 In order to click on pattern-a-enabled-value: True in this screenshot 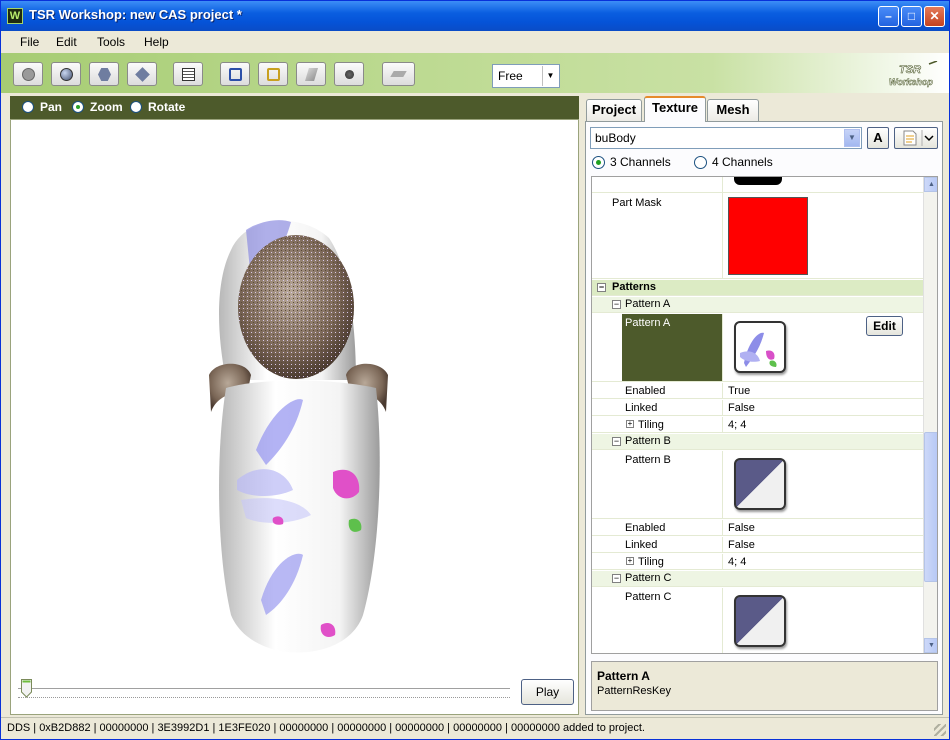, I will do `click(739, 391)`.